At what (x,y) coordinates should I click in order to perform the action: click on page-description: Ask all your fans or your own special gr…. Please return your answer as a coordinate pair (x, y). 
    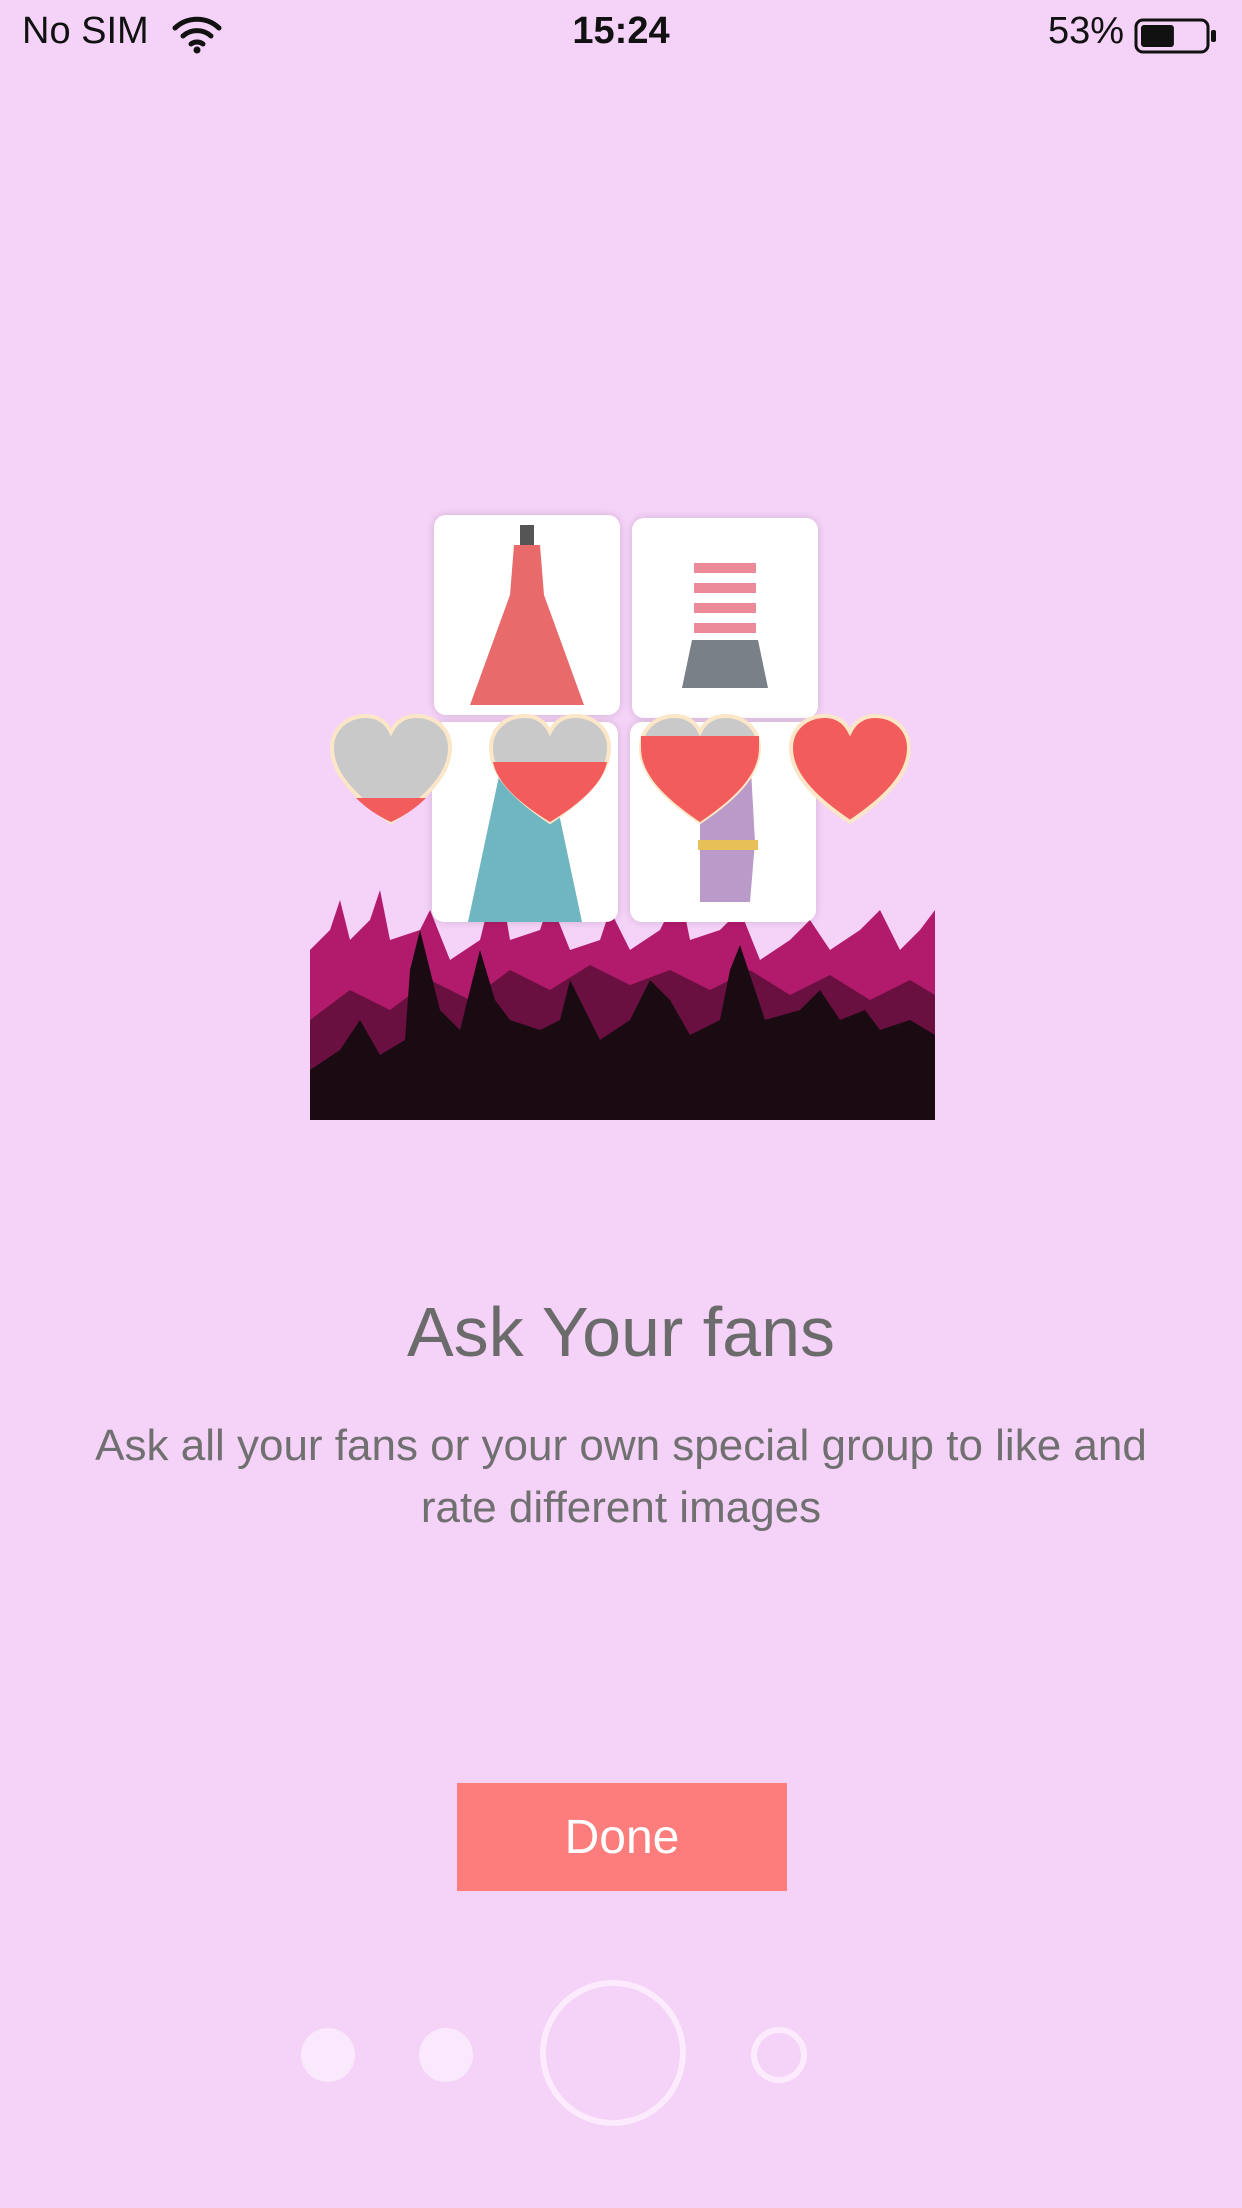
    Looking at the image, I should click on (621, 1476).